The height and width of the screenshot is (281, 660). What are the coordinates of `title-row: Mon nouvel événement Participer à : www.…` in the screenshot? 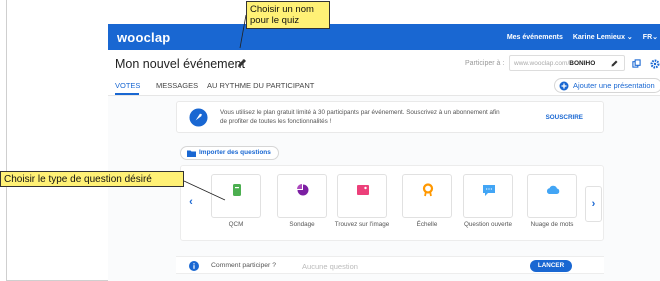 It's located at (384, 63).